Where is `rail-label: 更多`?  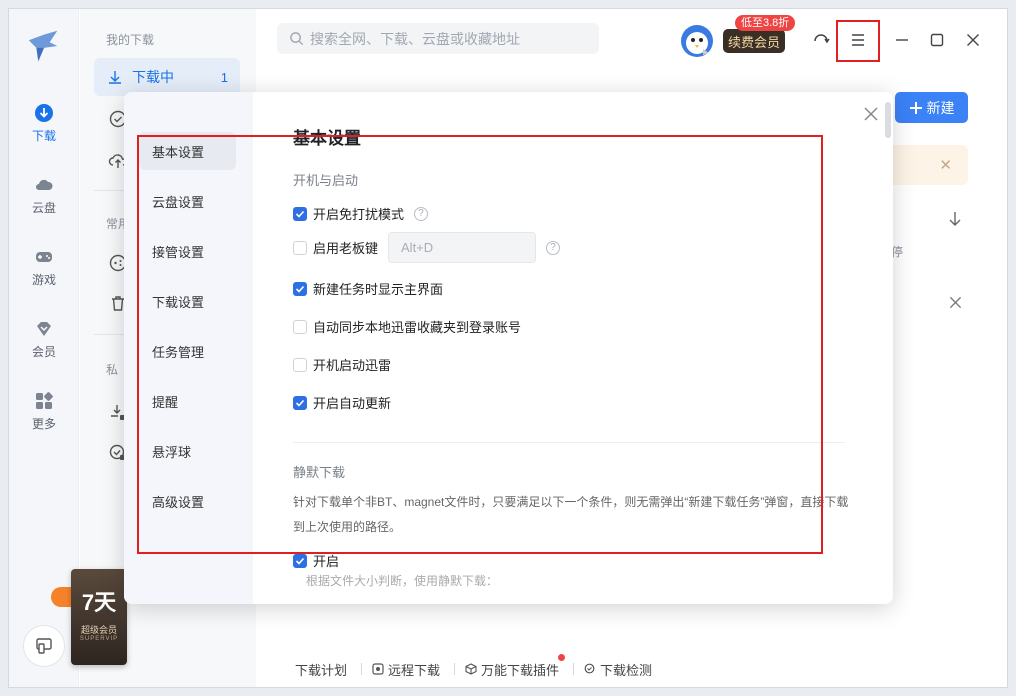 rail-label: 更多 is located at coordinates (43, 424).